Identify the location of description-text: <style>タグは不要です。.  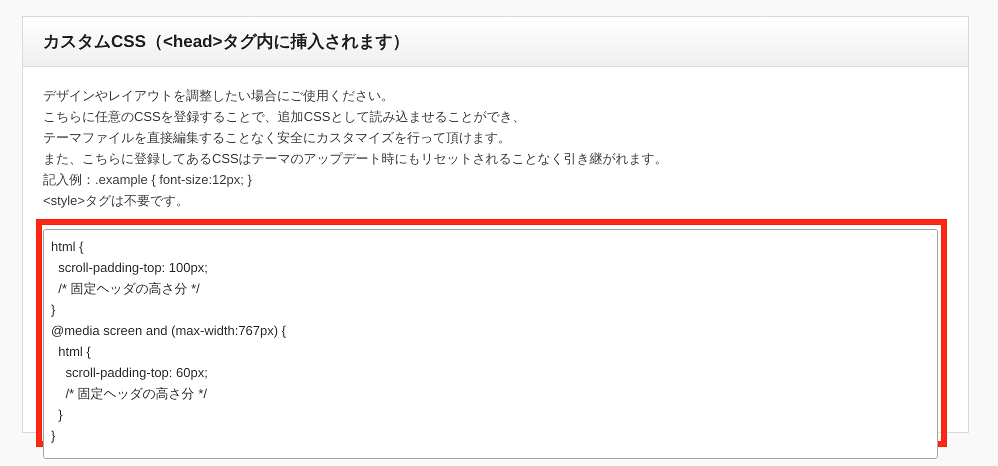
(116, 201).